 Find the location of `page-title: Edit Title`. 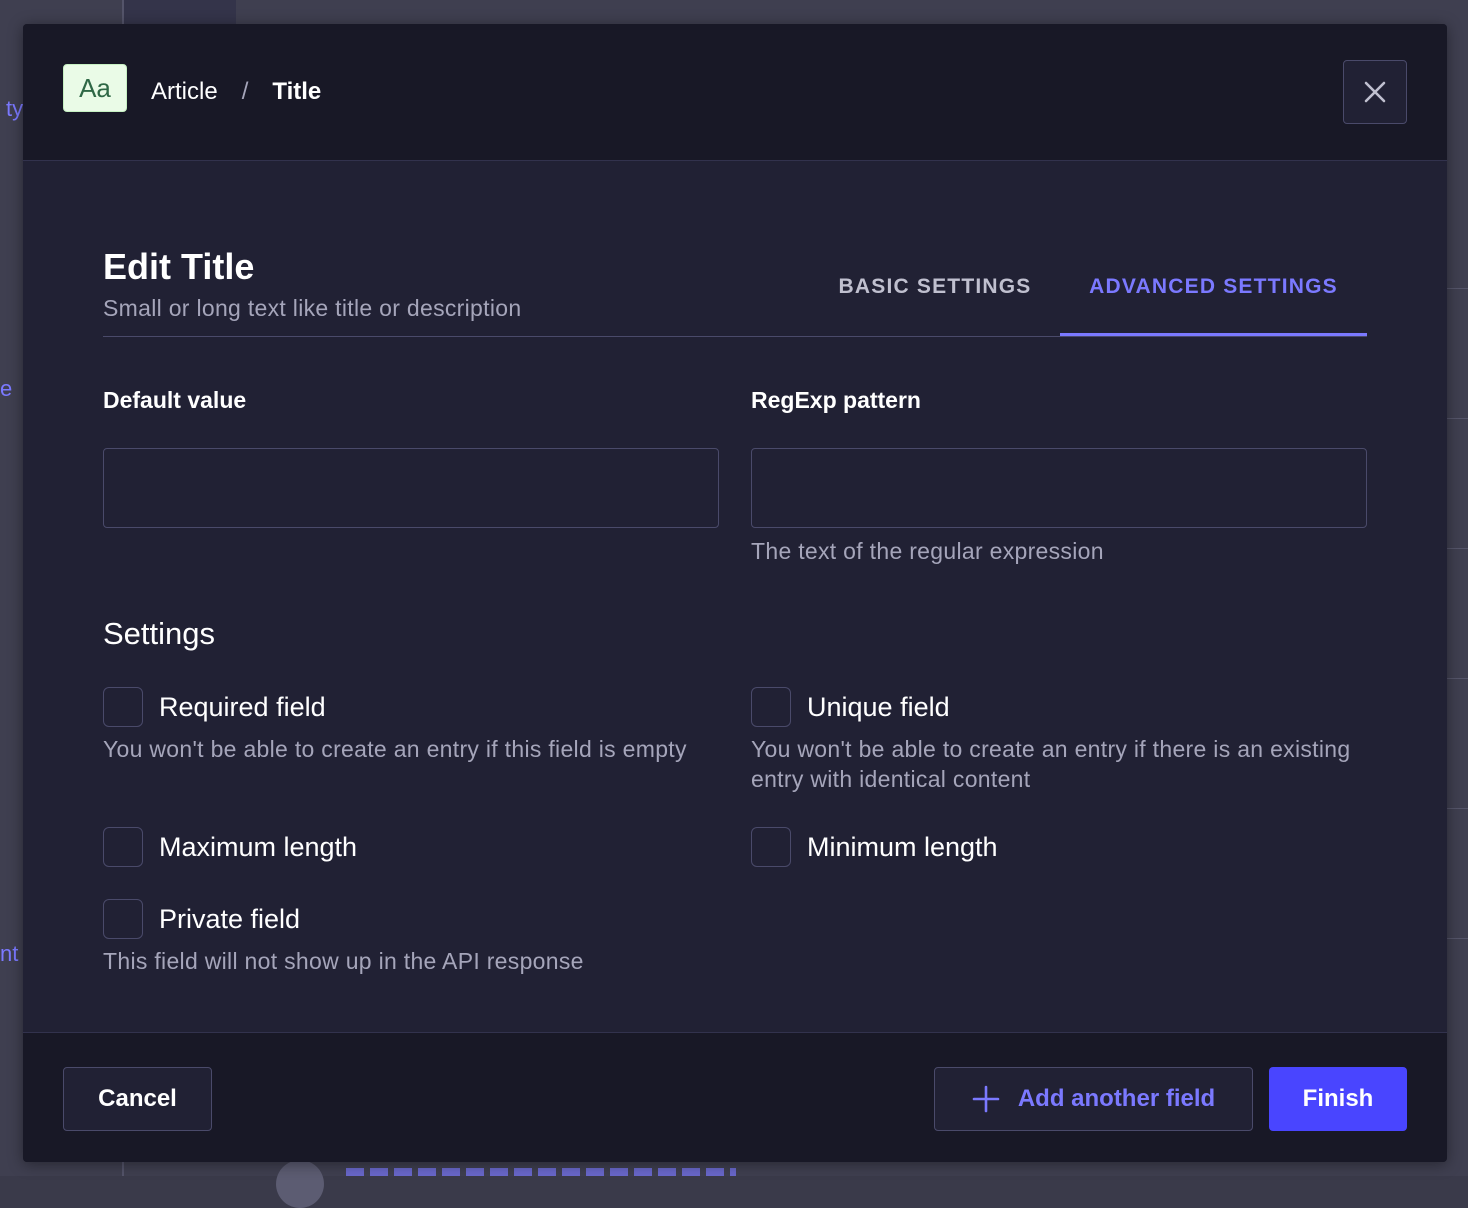

page-title: Edit Title is located at coordinates (179, 266).